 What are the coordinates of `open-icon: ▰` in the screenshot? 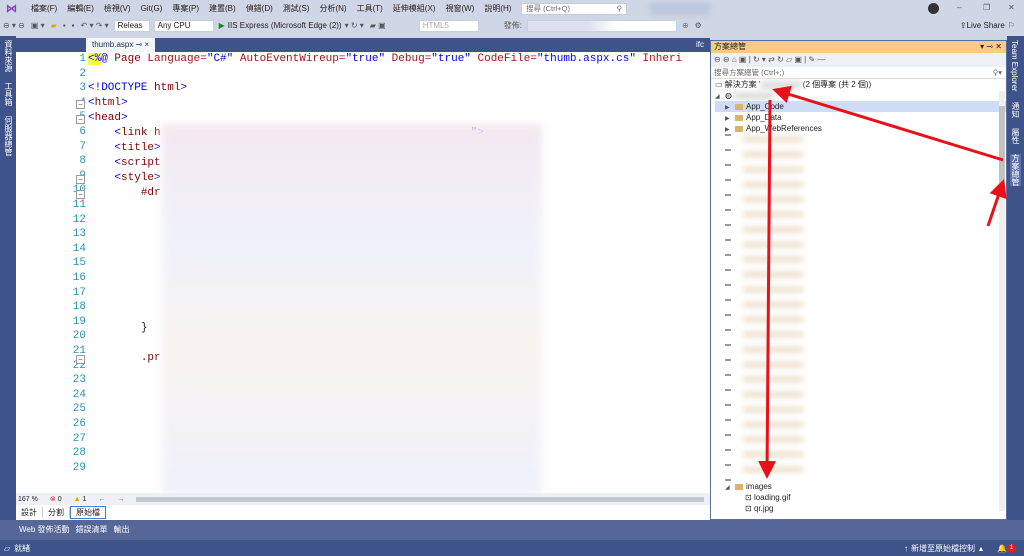 It's located at (54, 25).